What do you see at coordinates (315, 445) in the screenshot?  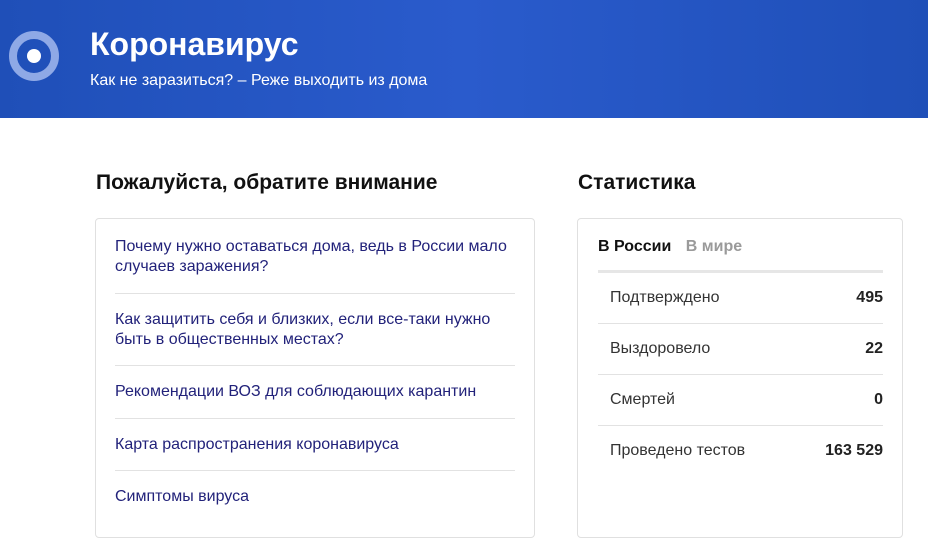 I see `notice-link-spread-map: Карта распространения коронавируса` at bounding box center [315, 445].